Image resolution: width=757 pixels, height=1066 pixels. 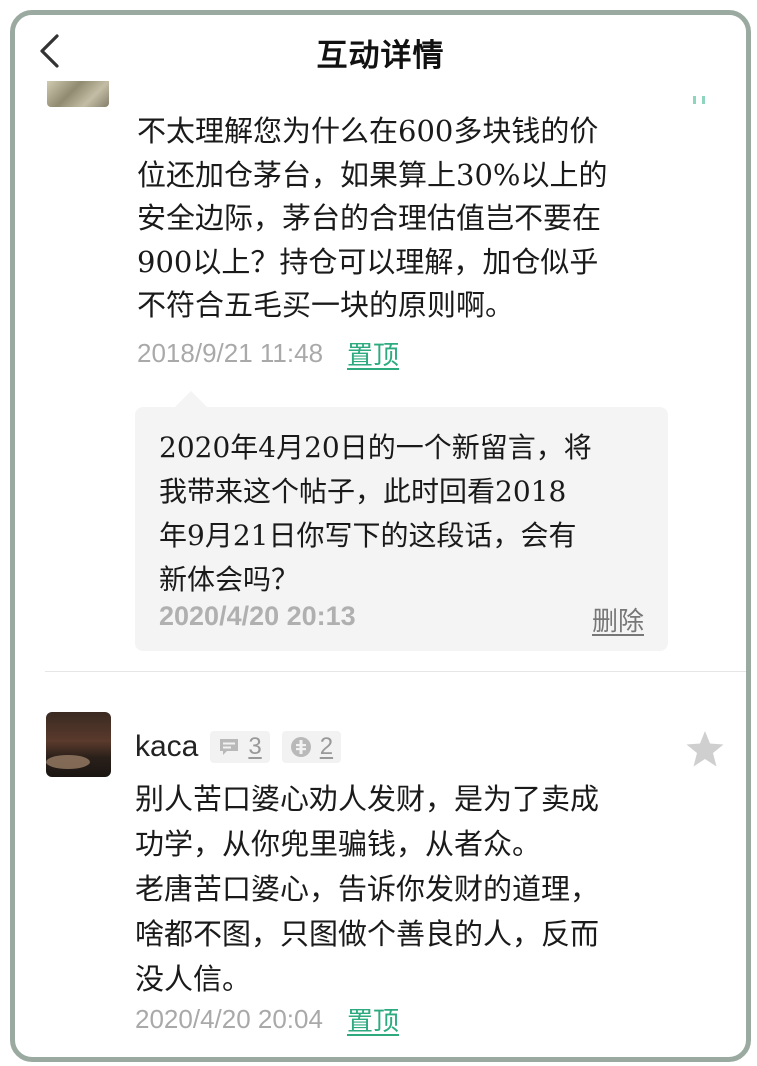 I want to click on favorite-button, so click(x=705, y=749).